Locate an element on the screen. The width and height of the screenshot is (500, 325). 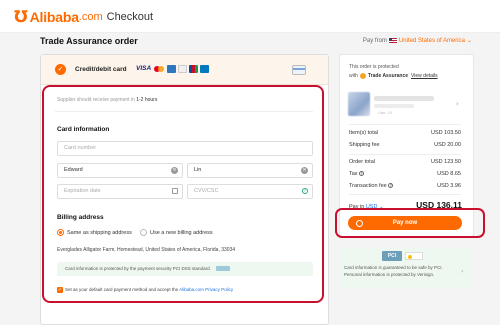
jcb-icon is located at coordinates (194, 69).